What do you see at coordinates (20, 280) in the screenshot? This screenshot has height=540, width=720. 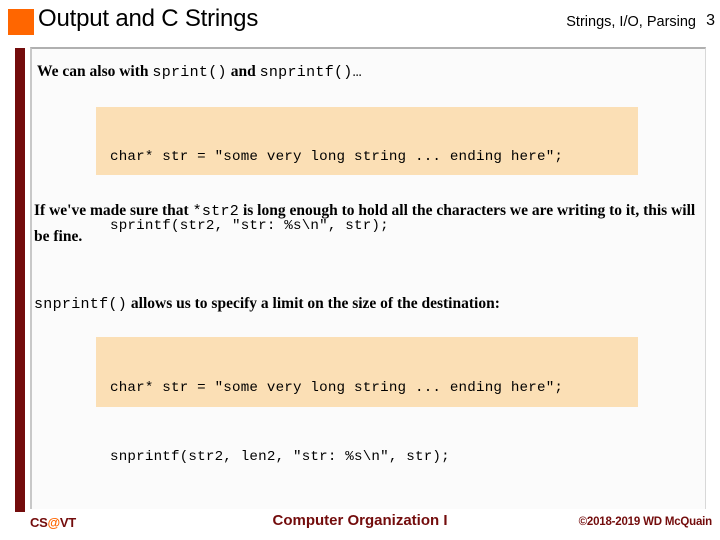 I see `left-accent-bar` at bounding box center [20, 280].